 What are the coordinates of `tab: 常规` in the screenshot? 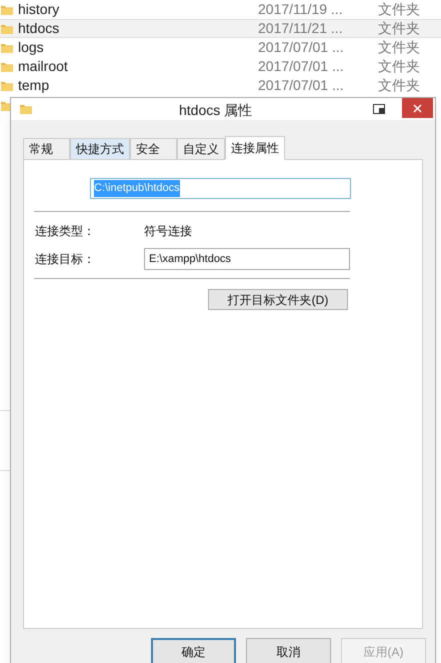 It's located at (46, 148).